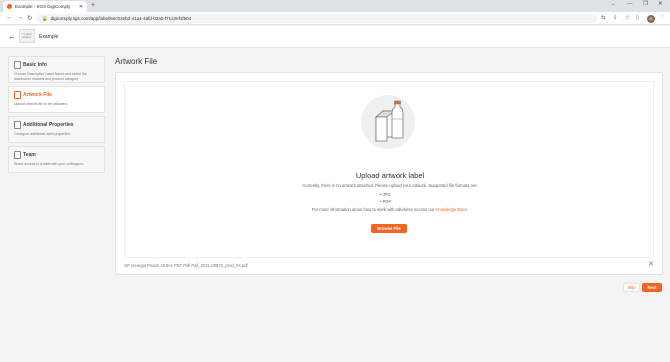 This screenshot has width=670, height=362. What do you see at coordinates (20, 17) in the screenshot?
I see `forward-icon: →` at bounding box center [20, 17].